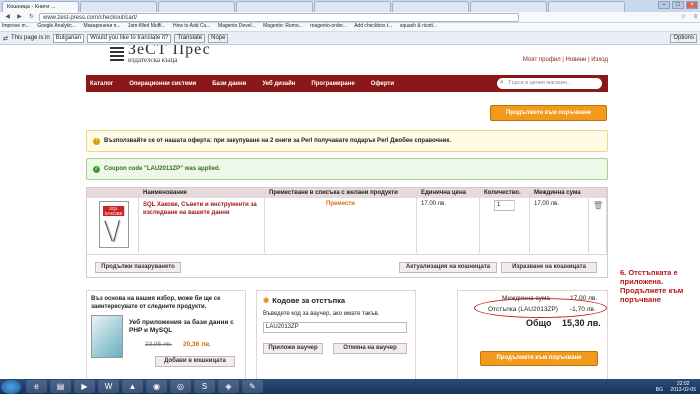 The height and width of the screenshot is (394, 700). What do you see at coordinates (505, 193) in the screenshot?
I see `col-qty: Количество.` at bounding box center [505, 193].